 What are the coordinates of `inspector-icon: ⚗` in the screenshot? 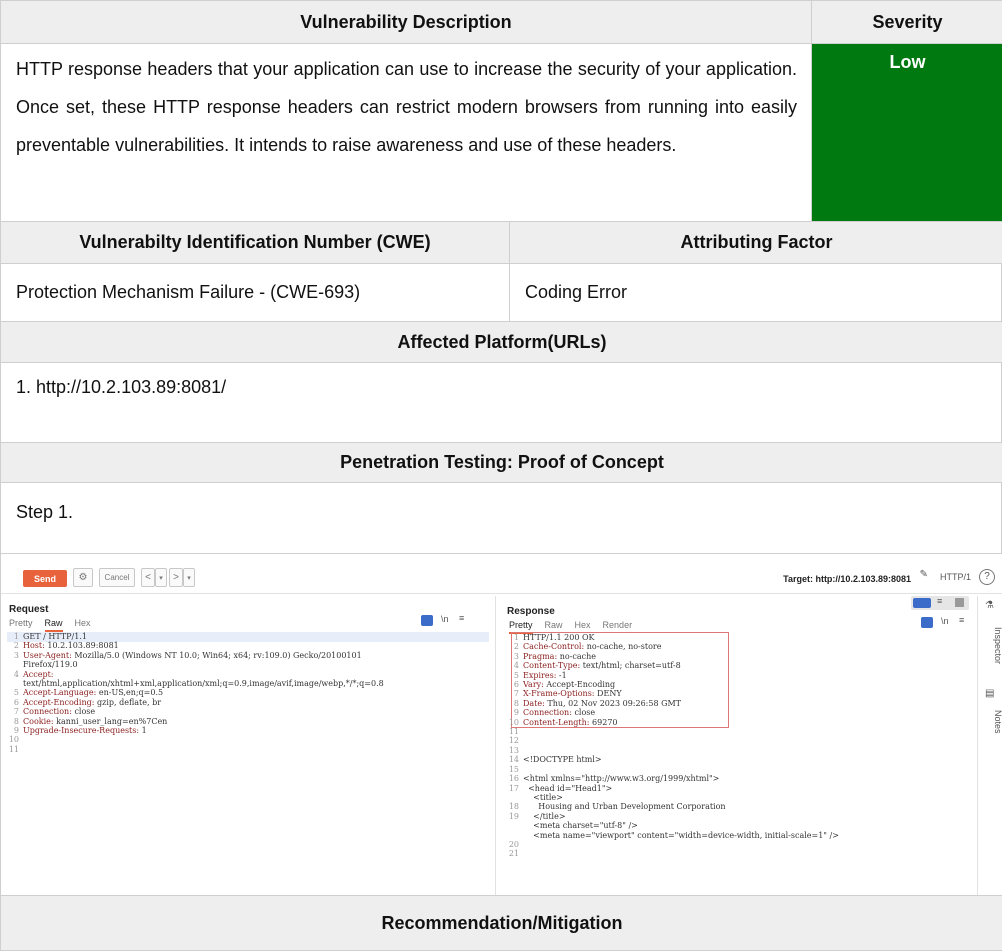 It's located at (989, 605).